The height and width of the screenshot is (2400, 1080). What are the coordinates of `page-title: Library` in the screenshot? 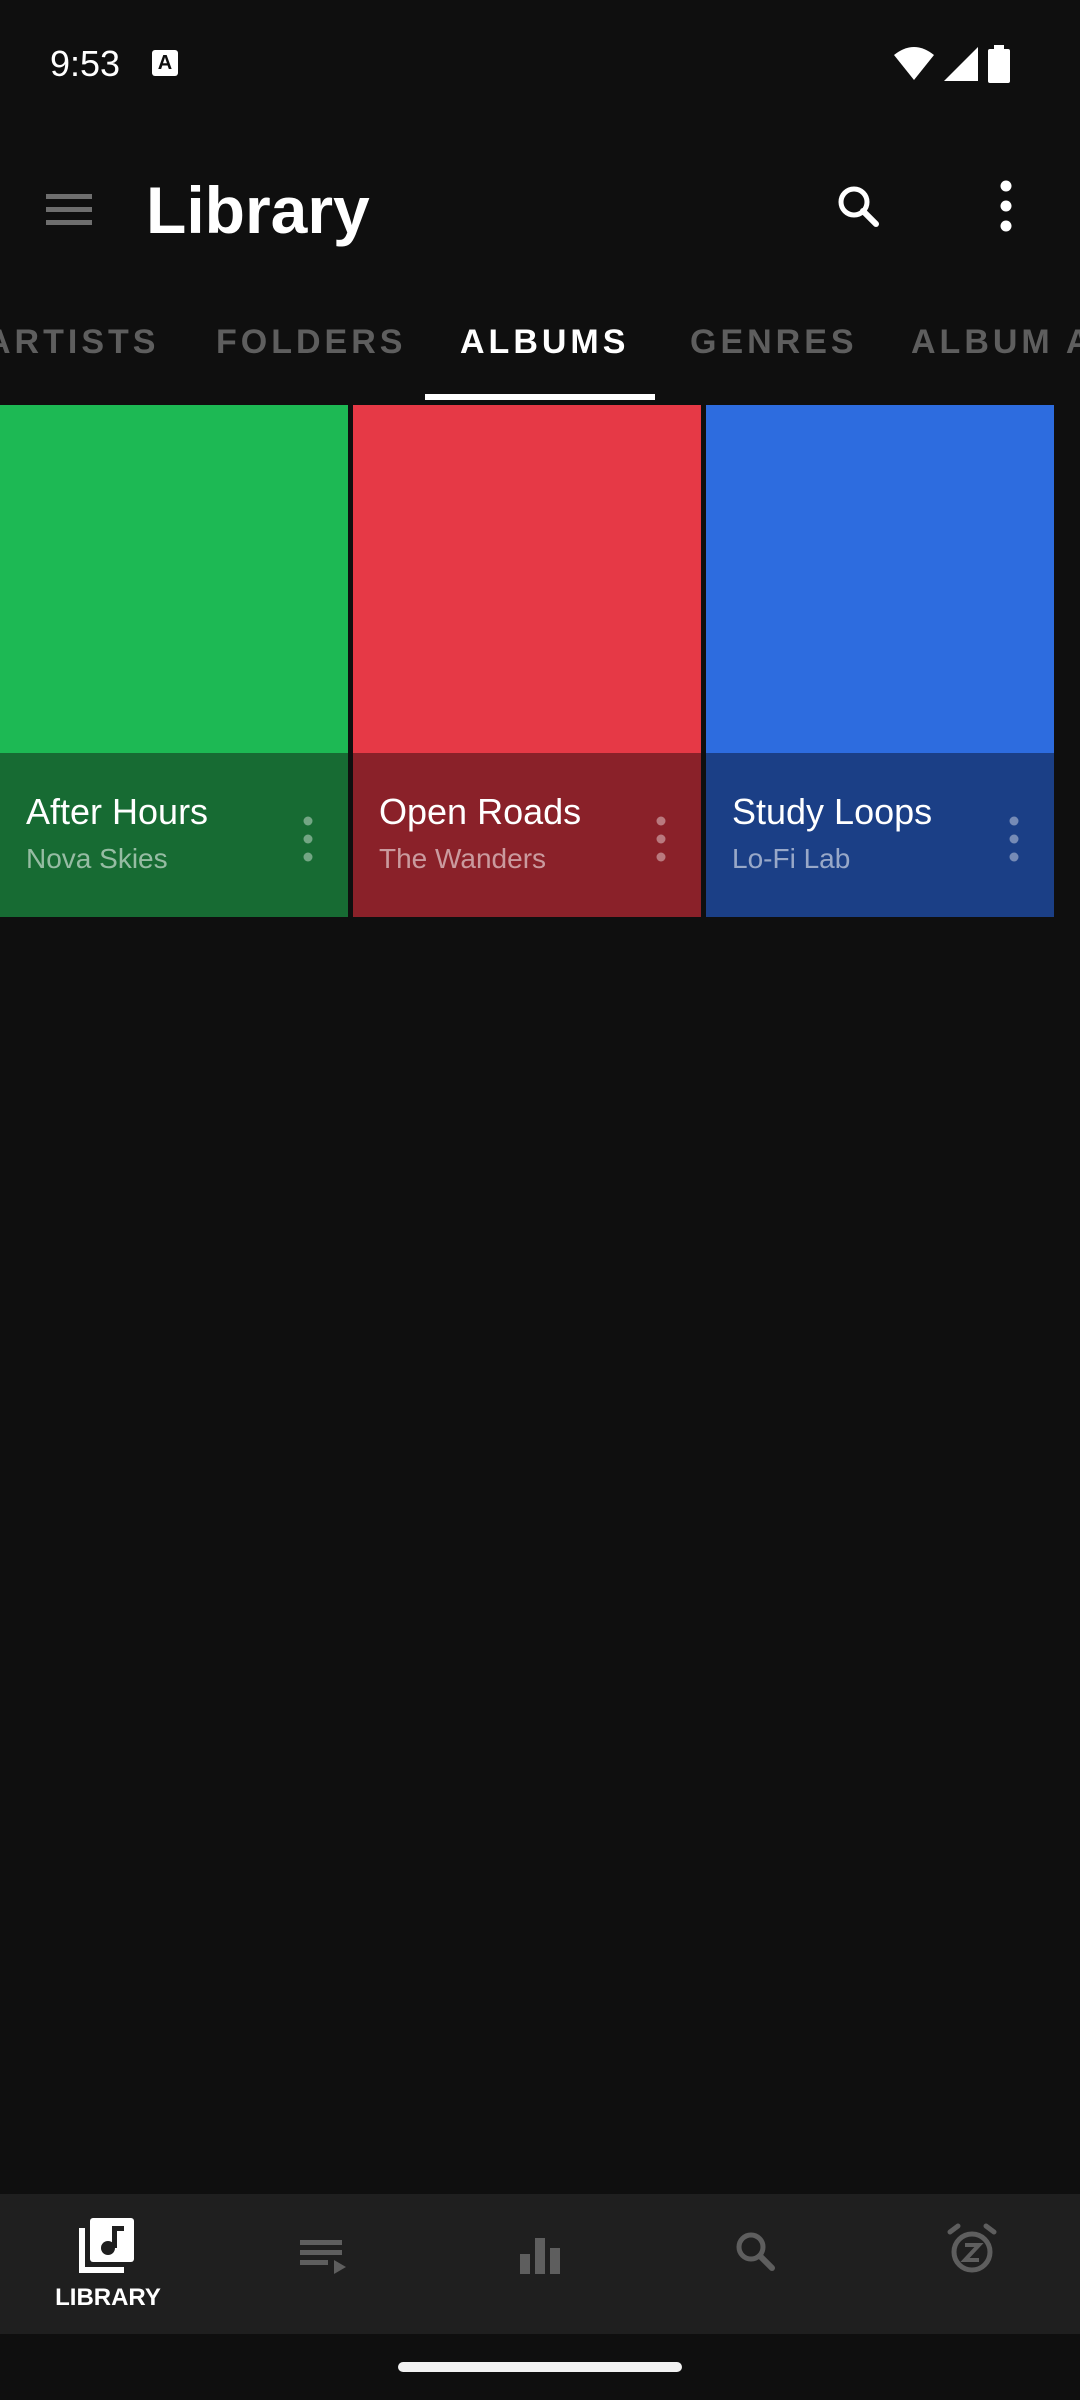 It's located at (258, 210).